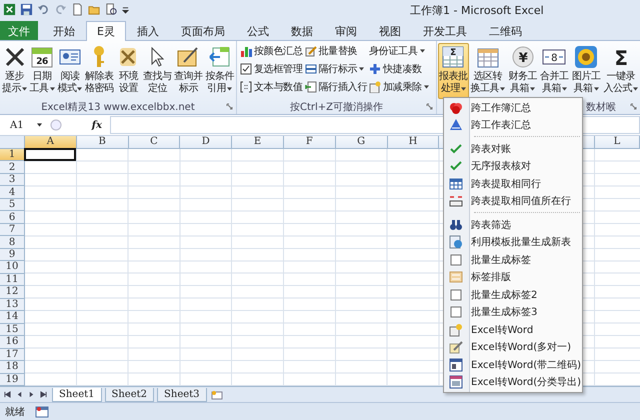 This screenshot has width=640, height=420. I want to click on menu-item: Excel转Word(分类导出), so click(513, 382).